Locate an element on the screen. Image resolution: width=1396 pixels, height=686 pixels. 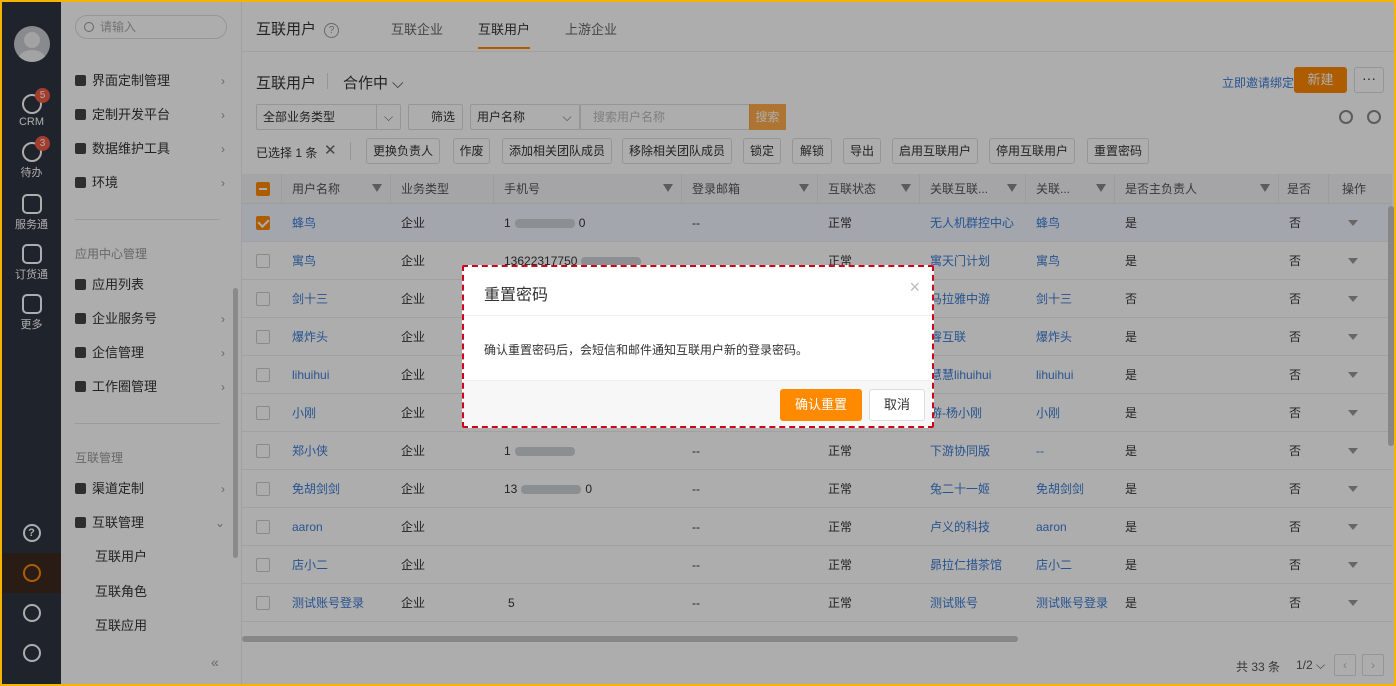
confirm-reset-button: 确认重置 is located at coordinates (821, 405).